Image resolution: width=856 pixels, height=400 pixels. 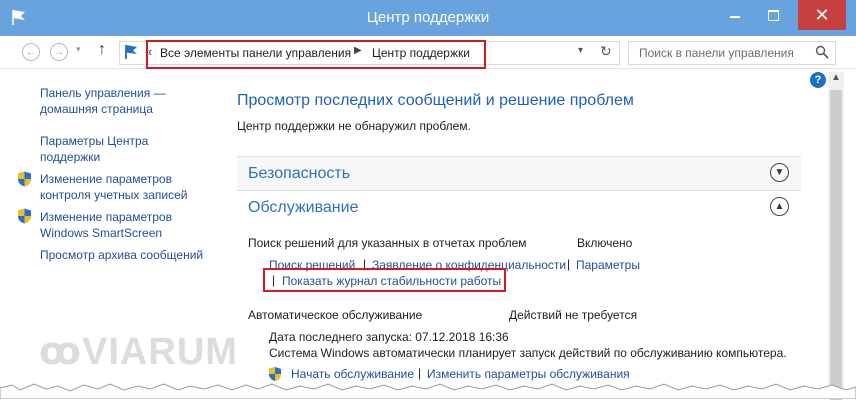 I want to click on close-button: ✕, so click(x=822, y=15).